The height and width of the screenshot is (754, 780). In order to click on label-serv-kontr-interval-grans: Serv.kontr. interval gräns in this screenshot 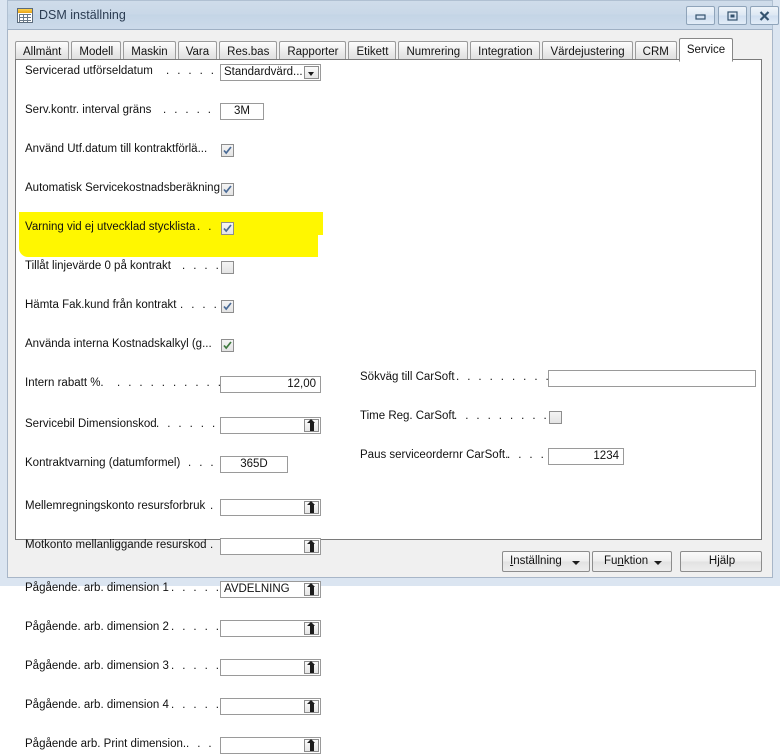, I will do `click(88, 110)`.